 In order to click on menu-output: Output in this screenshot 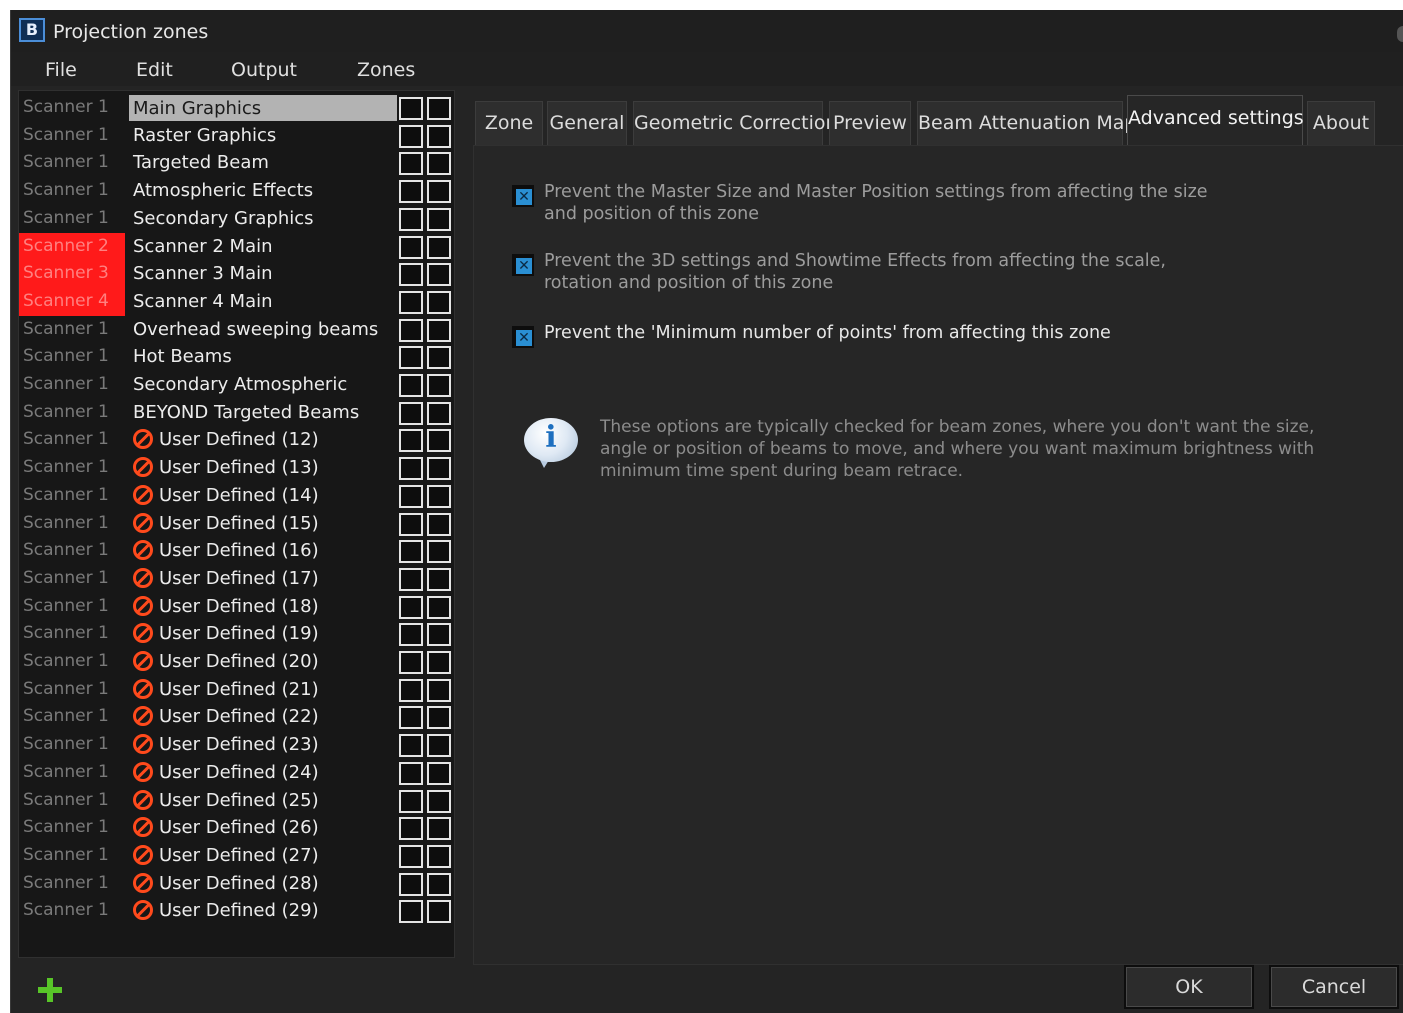, I will do `click(264, 70)`.